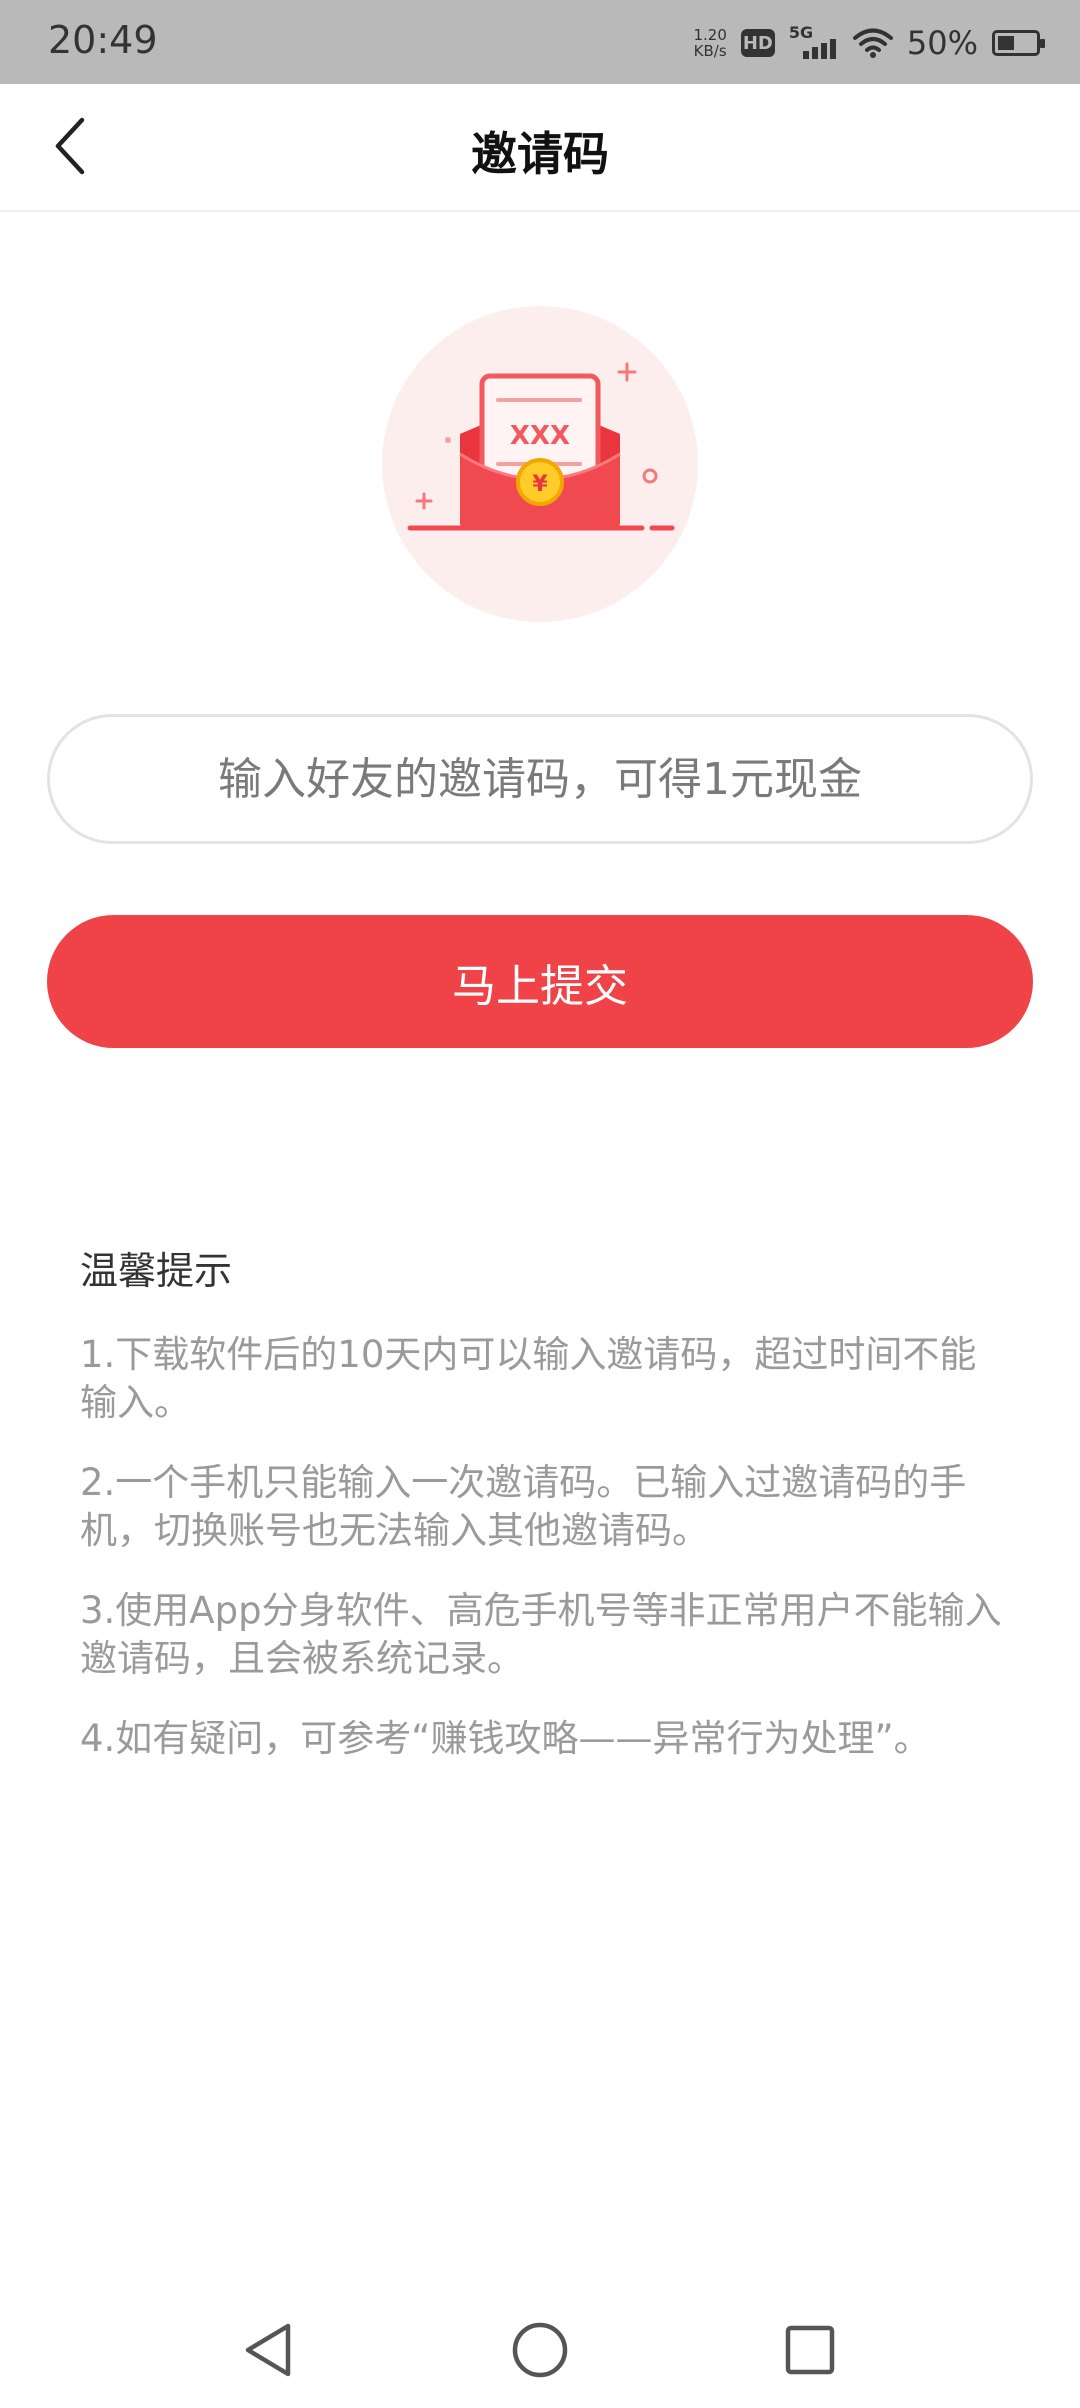 The image size is (1080, 2408). What do you see at coordinates (872, 43) in the screenshot?
I see `wifi-icon` at bounding box center [872, 43].